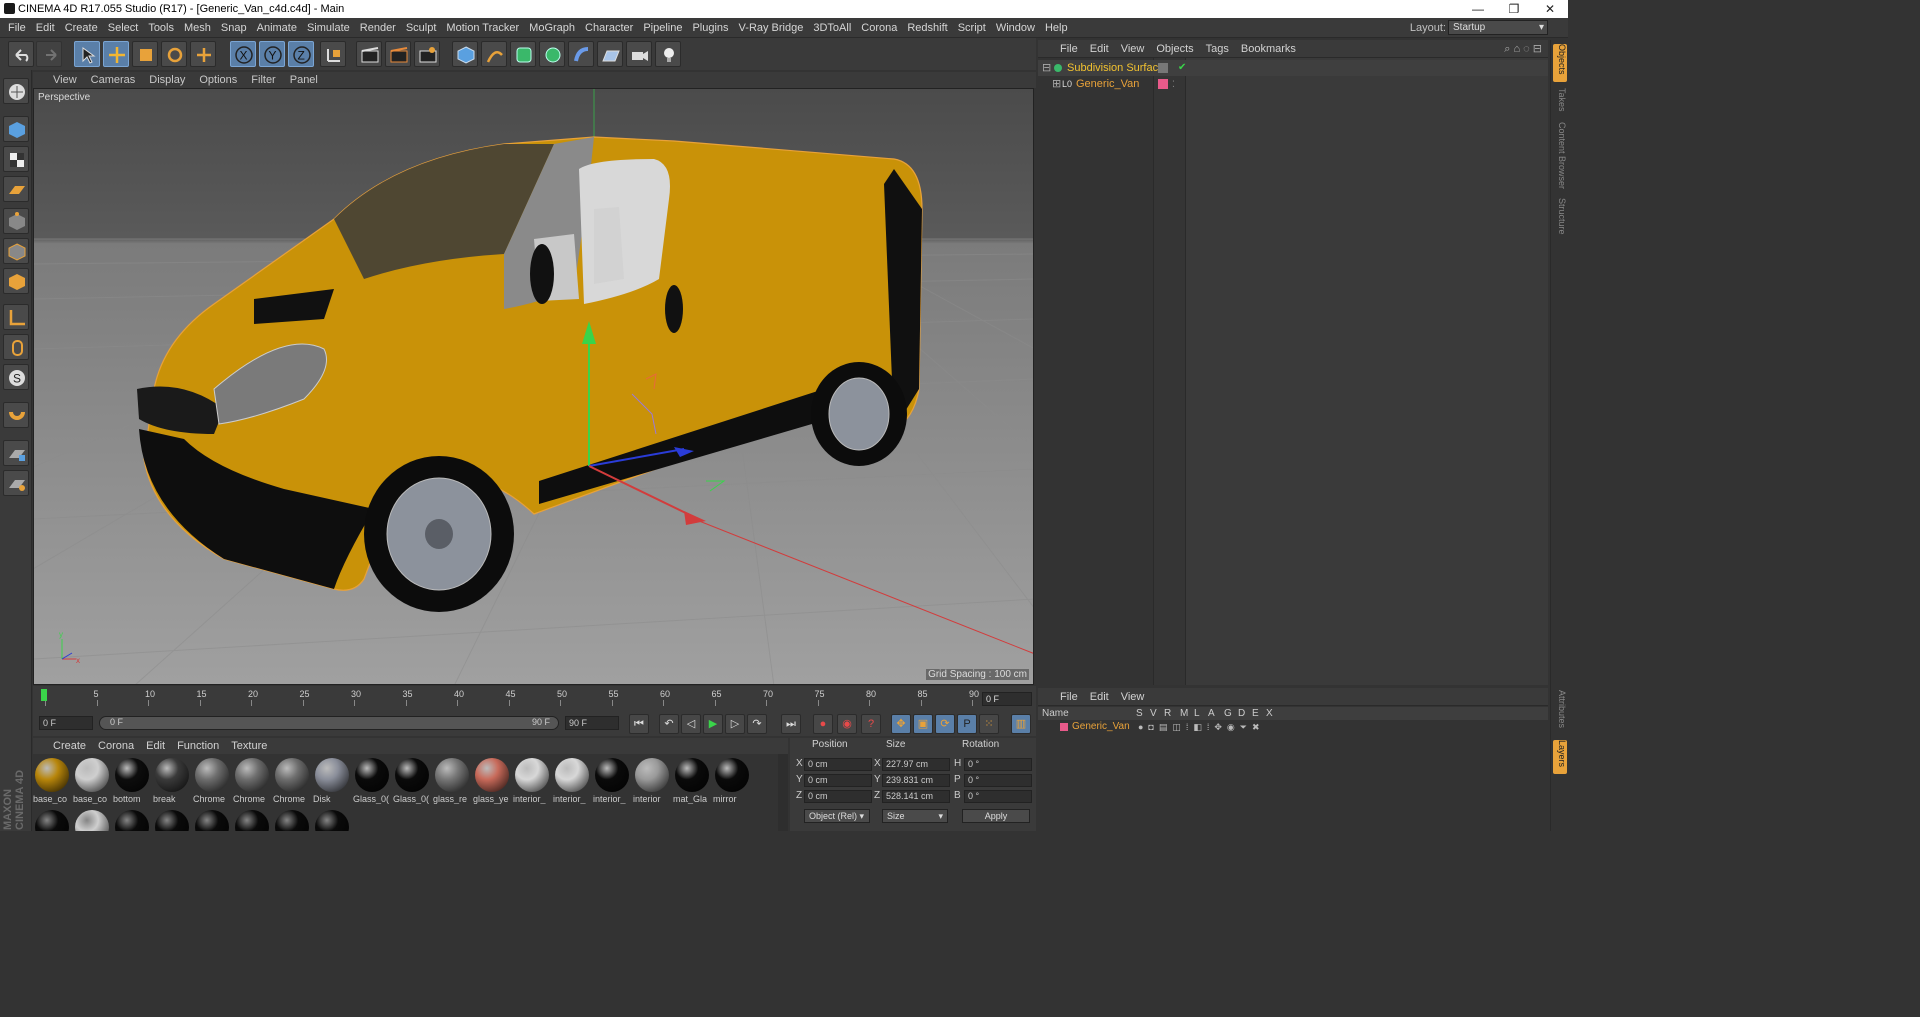 This screenshot has height=1017, width=1920. Describe the element at coordinates (333, 54) in the screenshot. I see `coordinate-system-button` at that location.